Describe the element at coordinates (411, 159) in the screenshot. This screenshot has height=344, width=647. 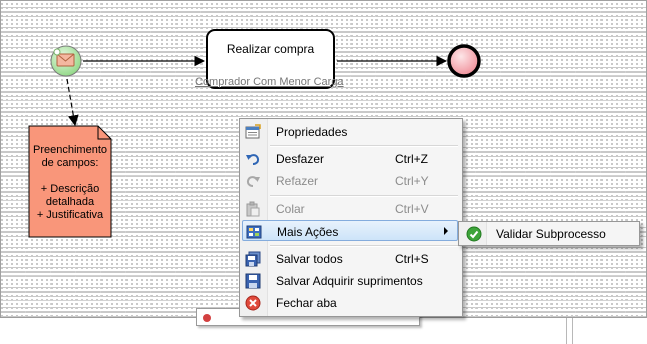
I see `menu-item-shortcut: Ctrl+Z` at that location.